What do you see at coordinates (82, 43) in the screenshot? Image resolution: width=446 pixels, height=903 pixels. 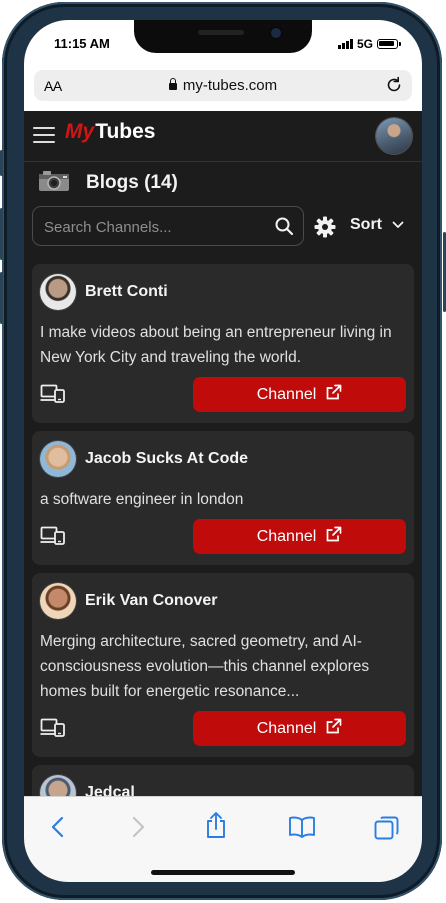 I see `status-time: 11:15 AM` at bounding box center [82, 43].